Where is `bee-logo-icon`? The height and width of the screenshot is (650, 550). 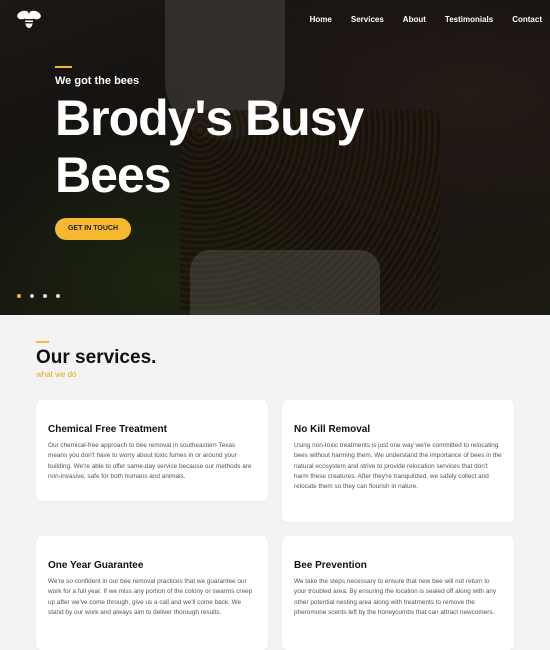
bee-logo-icon is located at coordinates (29, 19).